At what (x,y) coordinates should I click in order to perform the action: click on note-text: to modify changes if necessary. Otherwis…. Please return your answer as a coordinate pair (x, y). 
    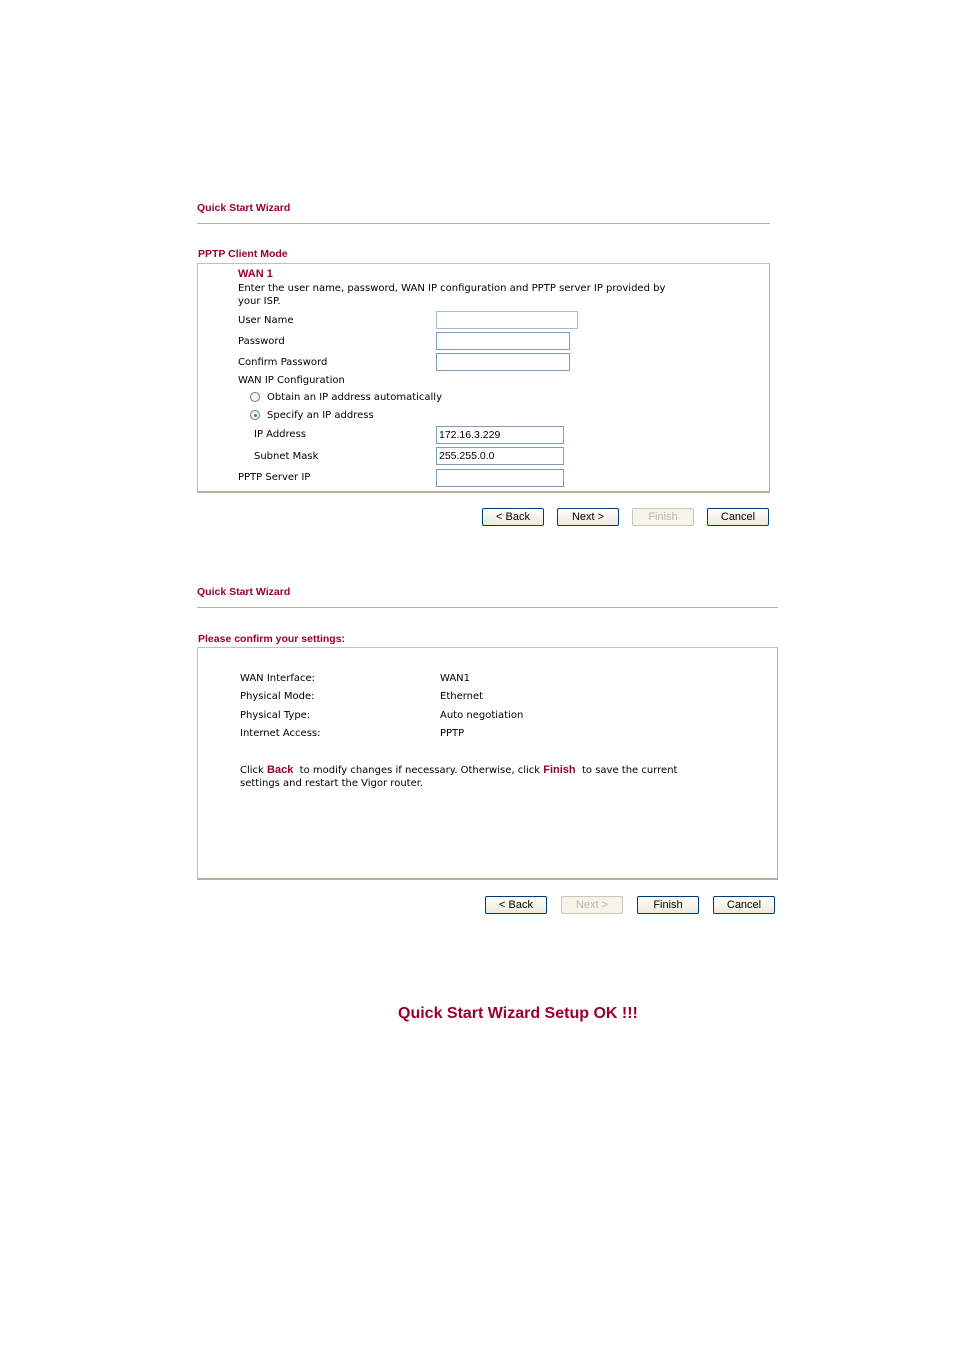
    Looking at the image, I should click on (418, 770).